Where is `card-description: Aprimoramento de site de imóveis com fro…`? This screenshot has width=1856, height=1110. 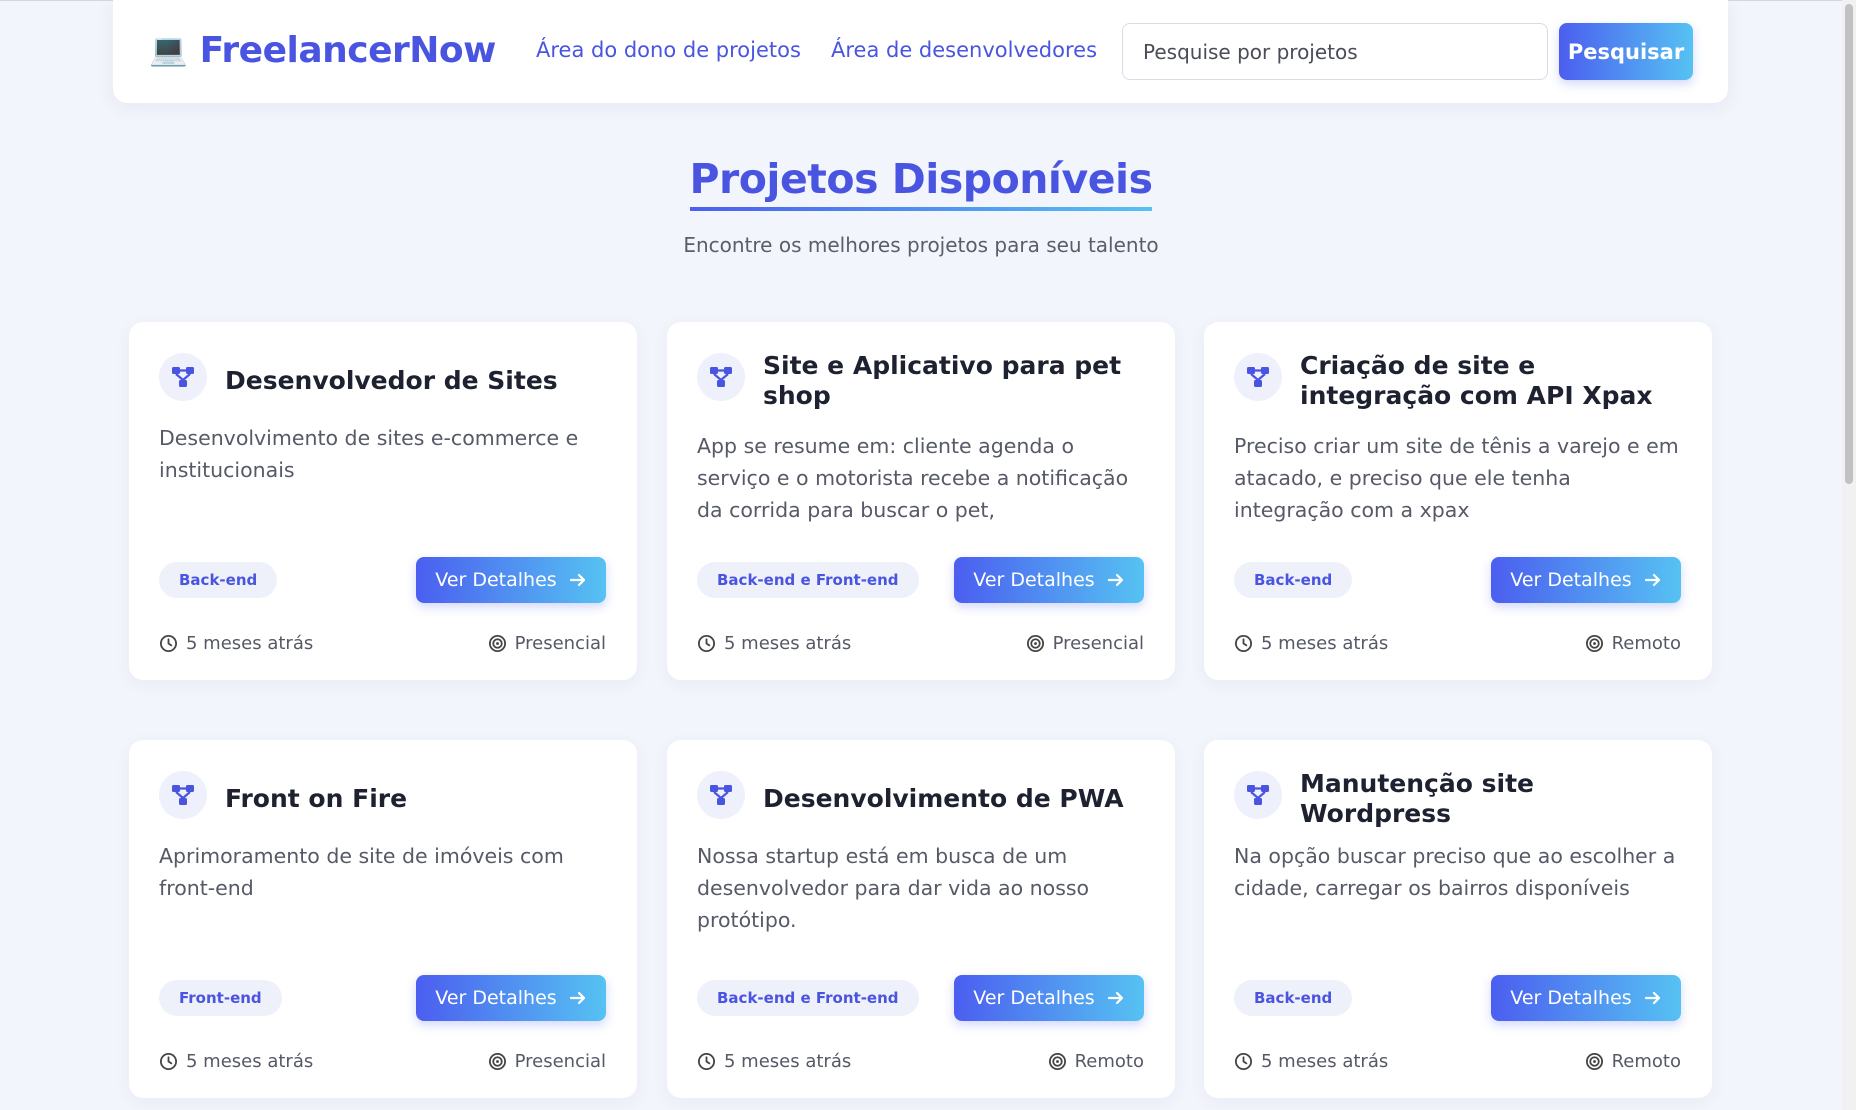 card-description: Aprimoramento de site de imóveis com fro… is located at coordinates (361, 872).